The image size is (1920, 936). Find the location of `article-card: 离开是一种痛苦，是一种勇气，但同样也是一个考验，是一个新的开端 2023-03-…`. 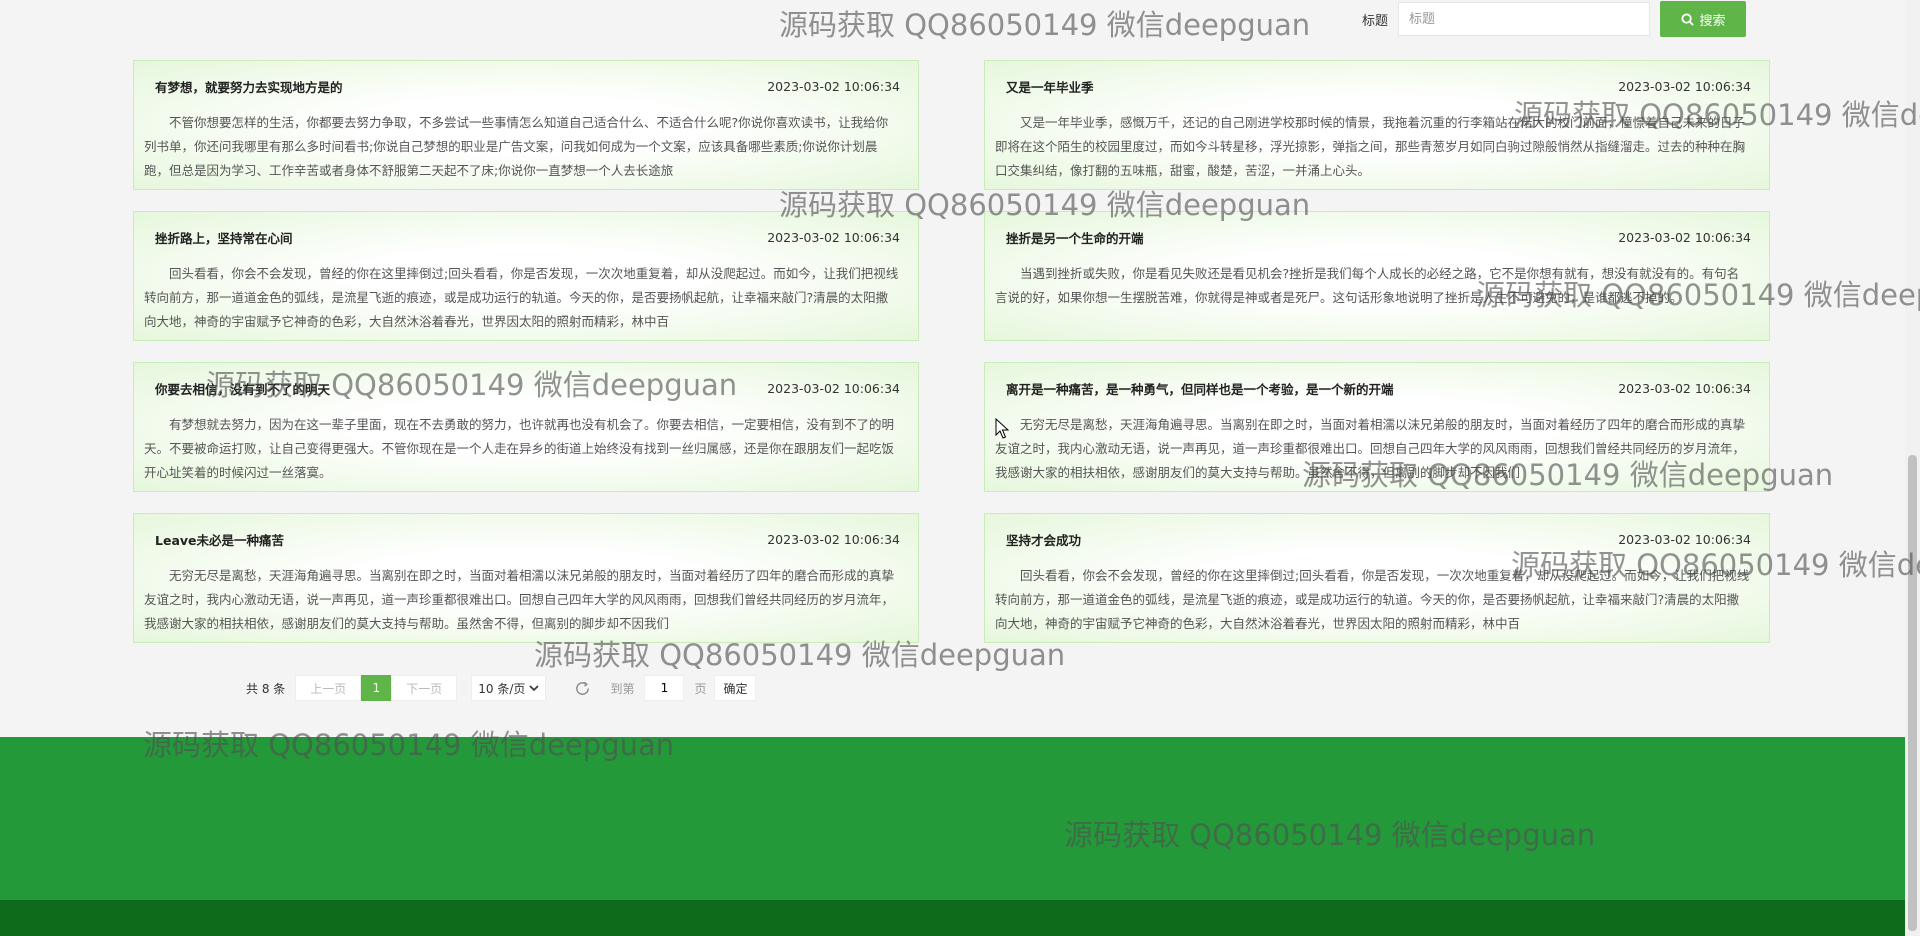

article-card: 离开是一种痛苦，是一种勇气，但同样也是一个考验，是一个新的开端 2023-03-… is located at coordinates (1377, 427).